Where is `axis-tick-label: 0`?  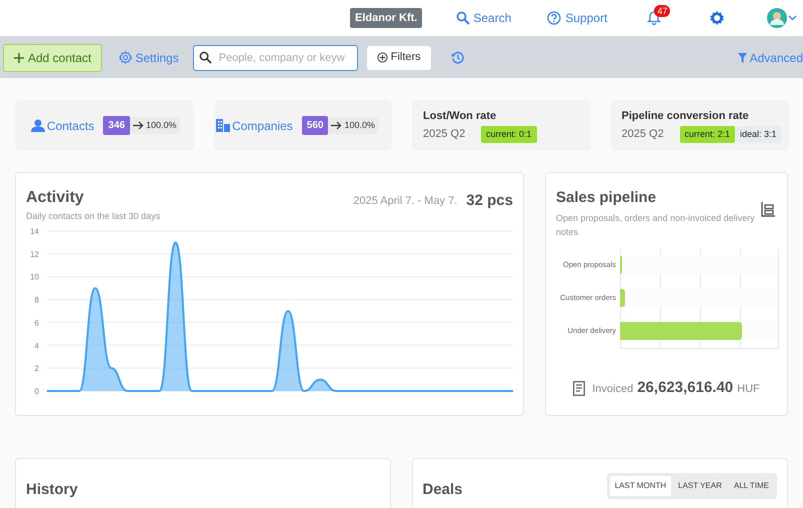
axis-tick-label: 0 is located at coordinates (36, 391).